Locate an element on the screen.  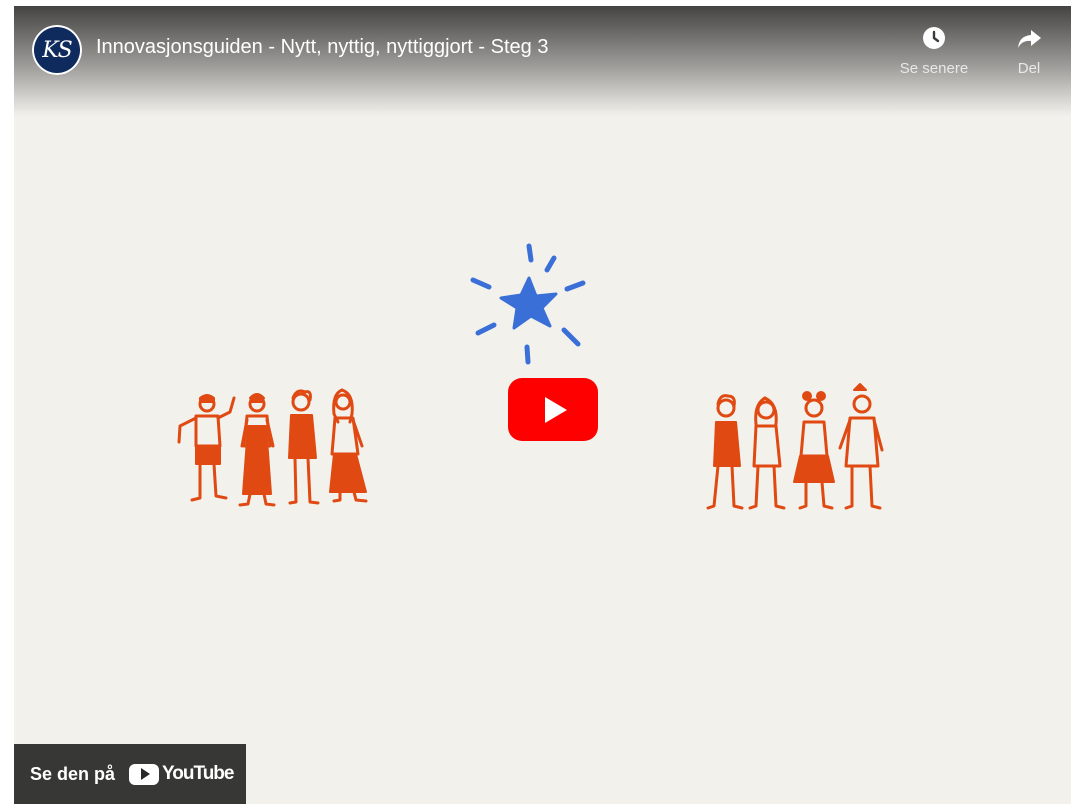
youtube-logo: YouTube is located at coordinates (181, 774).